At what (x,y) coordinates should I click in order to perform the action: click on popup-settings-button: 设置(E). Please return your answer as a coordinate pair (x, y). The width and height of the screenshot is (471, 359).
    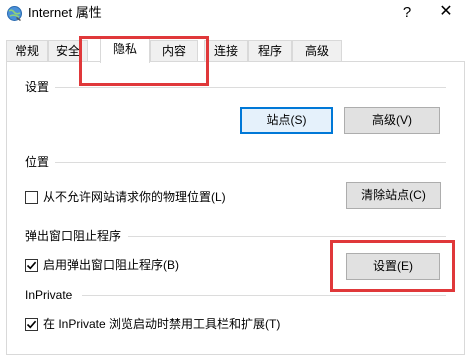
    Looking at the image, I should click on (393, 266).